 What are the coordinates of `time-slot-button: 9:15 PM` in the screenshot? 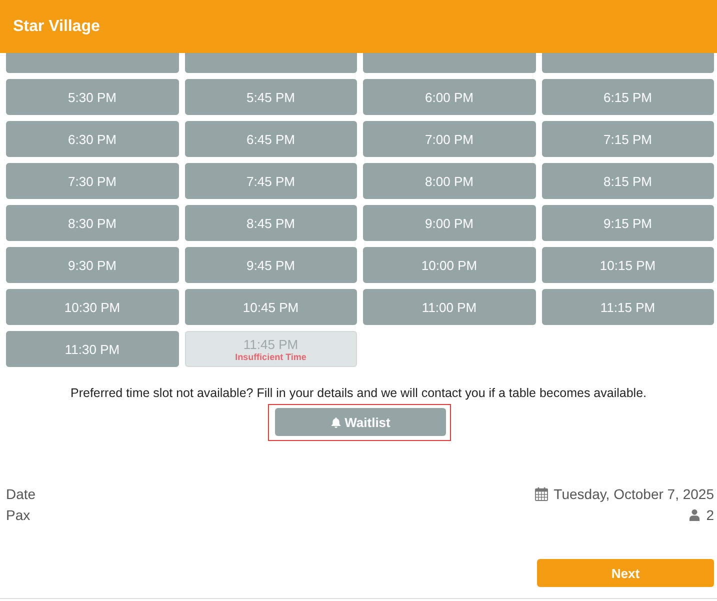 It's located at (628, 223).